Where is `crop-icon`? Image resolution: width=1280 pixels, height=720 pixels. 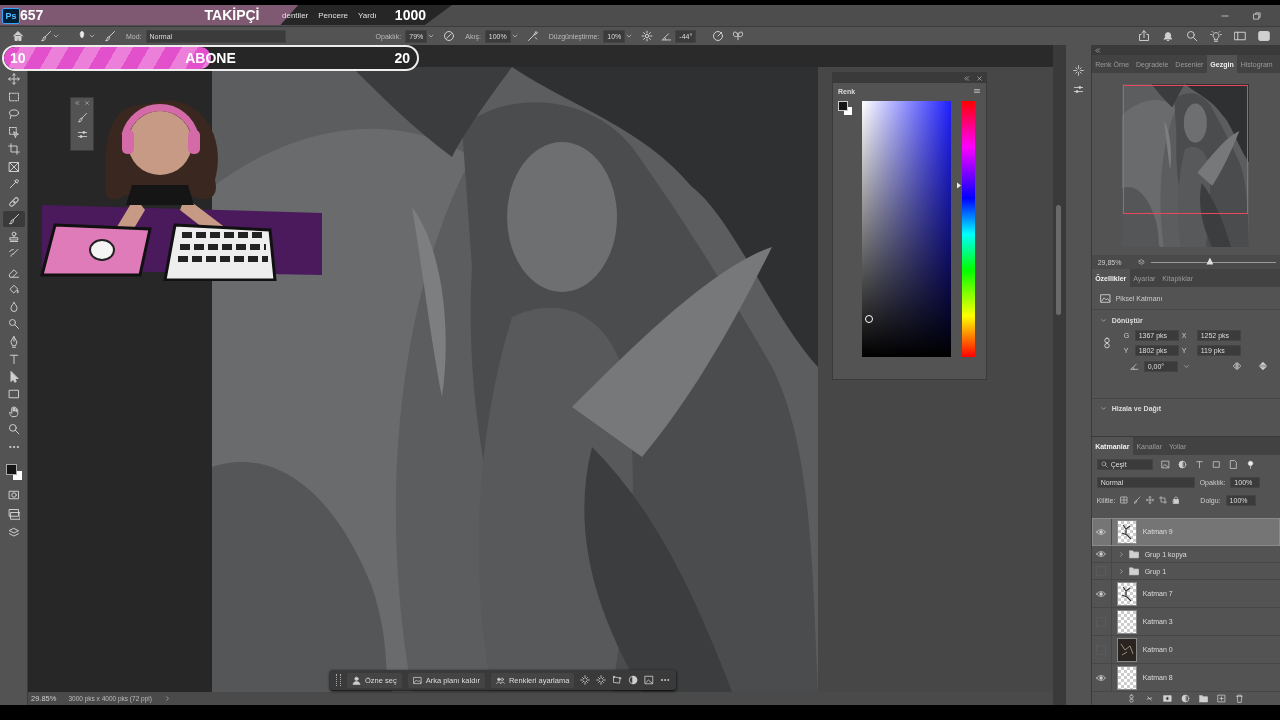
crop-icon is located at coordinates (13, 149).